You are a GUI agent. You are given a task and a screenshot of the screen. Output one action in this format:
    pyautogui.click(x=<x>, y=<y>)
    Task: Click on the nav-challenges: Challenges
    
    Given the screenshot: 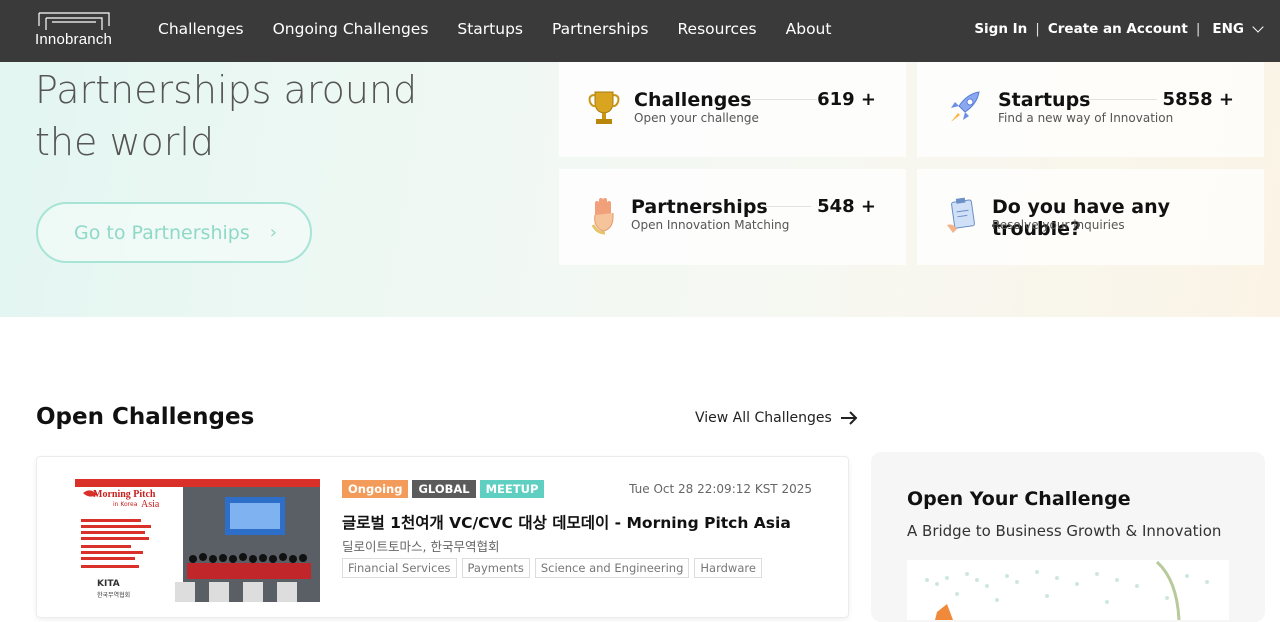 What is the action you would take?
    pyautogui.click(x=201, y=29)
    